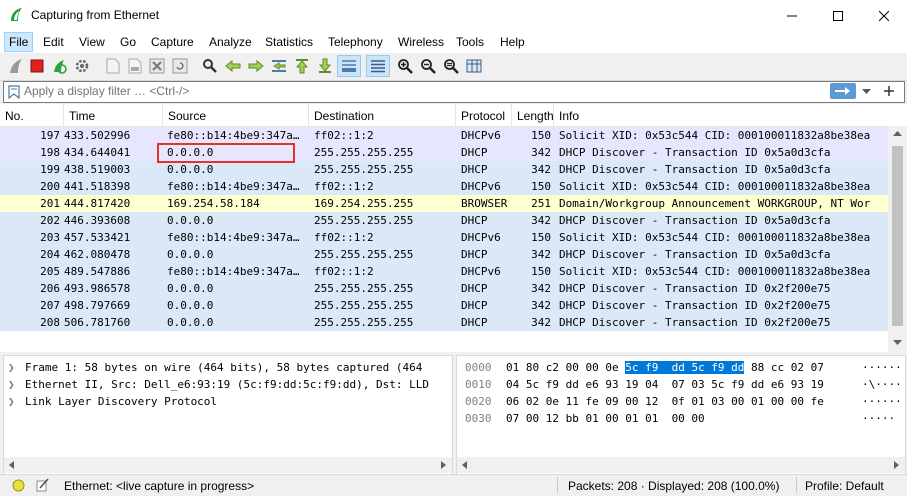  I want to click on resize-columns-button, so click(474, 66).